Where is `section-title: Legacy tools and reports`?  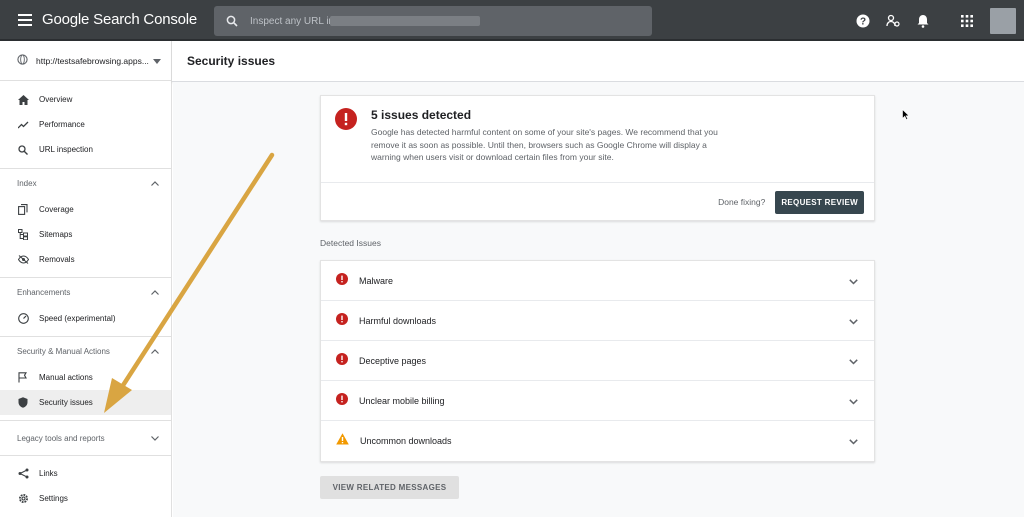 section-title: Legacy tools and reports is located at coordinates (61, 438).